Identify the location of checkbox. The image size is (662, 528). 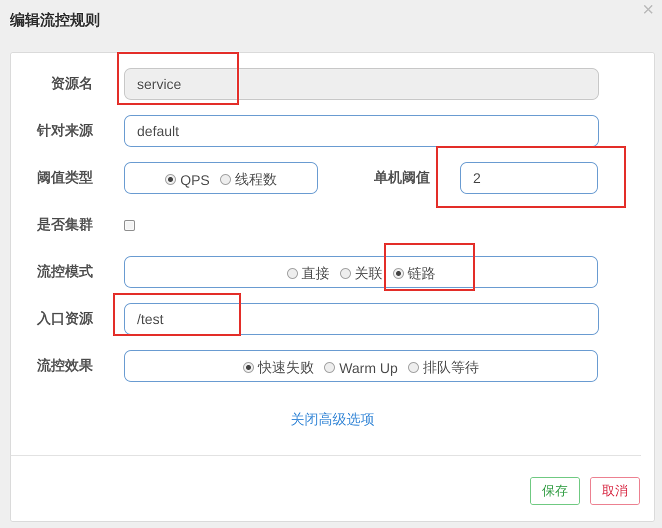
(129, 225).